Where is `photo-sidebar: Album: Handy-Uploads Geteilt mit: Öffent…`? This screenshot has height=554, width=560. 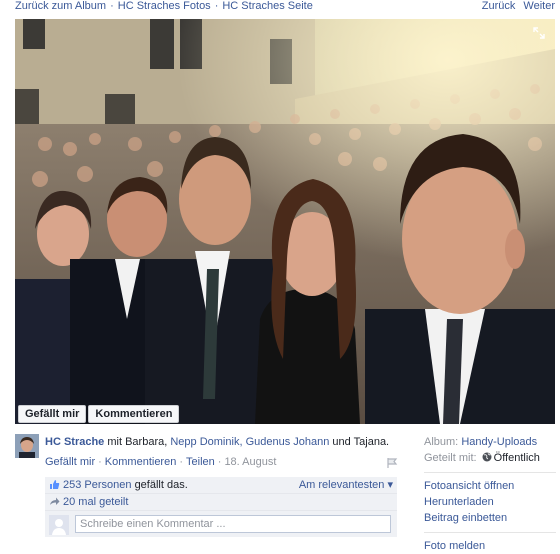 photo-sidebar: Album: Handy-Uploads Geteilt mit: Öffent… is located at coordinates (490, 494).